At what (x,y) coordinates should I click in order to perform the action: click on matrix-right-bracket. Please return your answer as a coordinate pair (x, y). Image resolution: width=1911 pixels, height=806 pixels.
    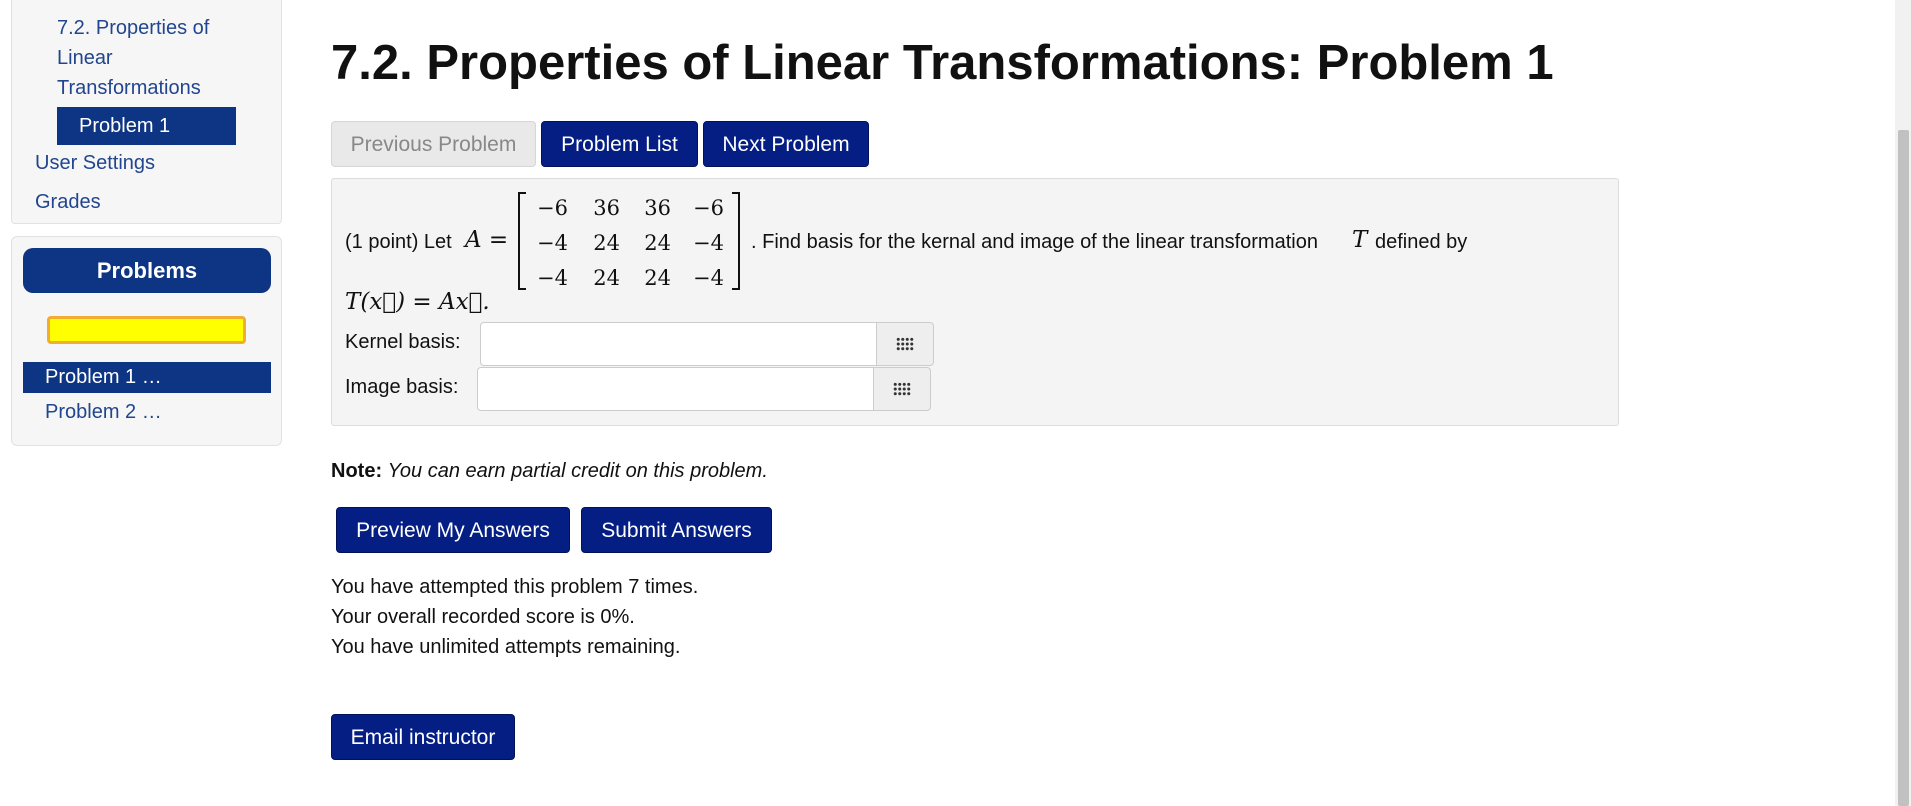
    Looking at the image, I should click on (736, 241).